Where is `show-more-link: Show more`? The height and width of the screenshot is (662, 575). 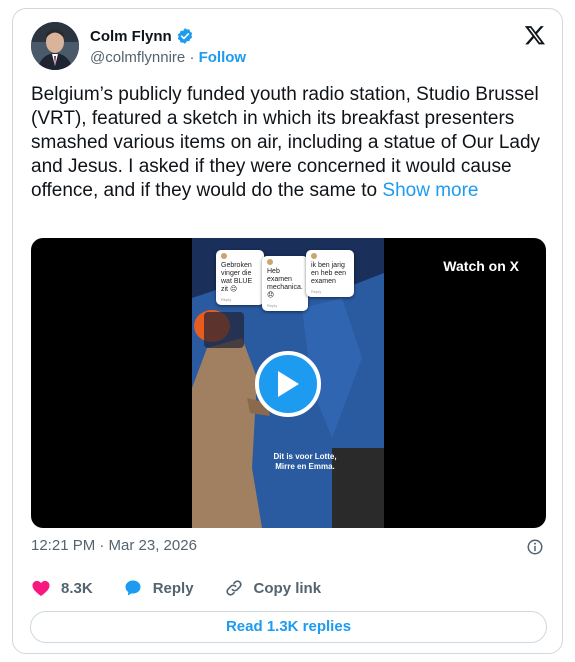
show-more-link: Show more is located at coordinates (430, 190).